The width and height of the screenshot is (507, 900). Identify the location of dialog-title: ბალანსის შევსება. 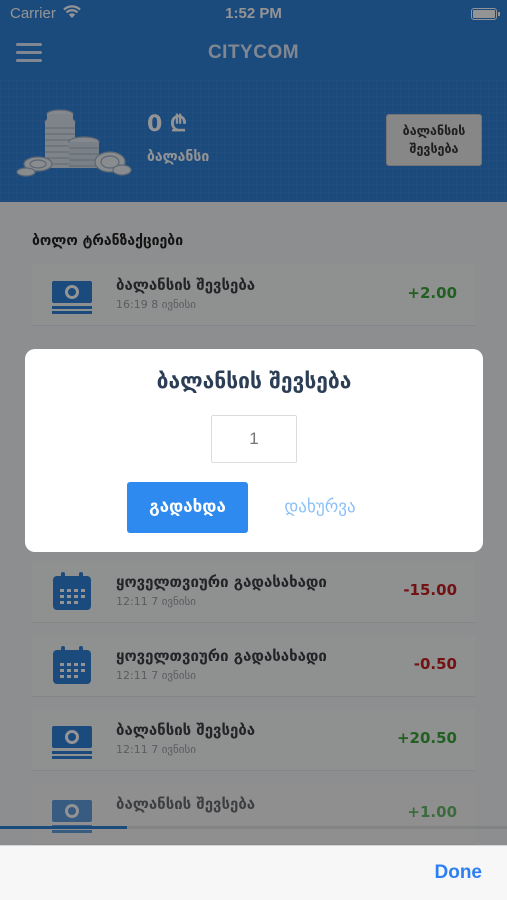
(254, 381).